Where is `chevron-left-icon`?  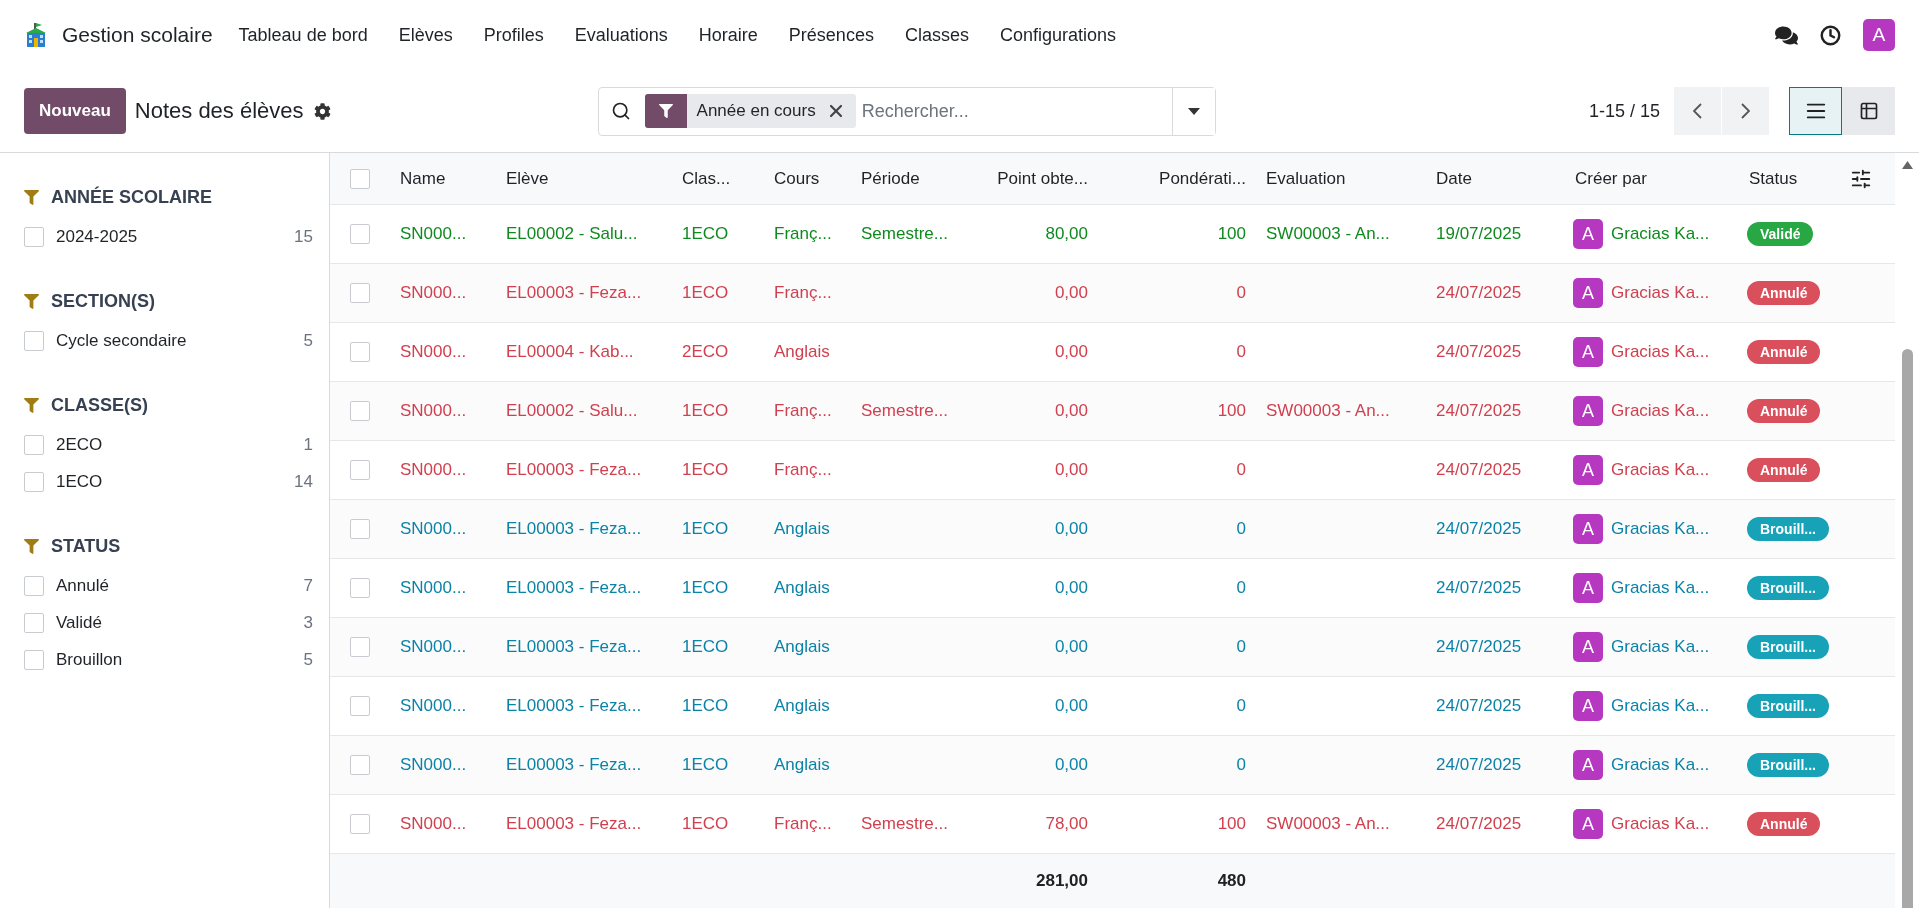
chevron-left-icon is located at coordinates (1697, 111).